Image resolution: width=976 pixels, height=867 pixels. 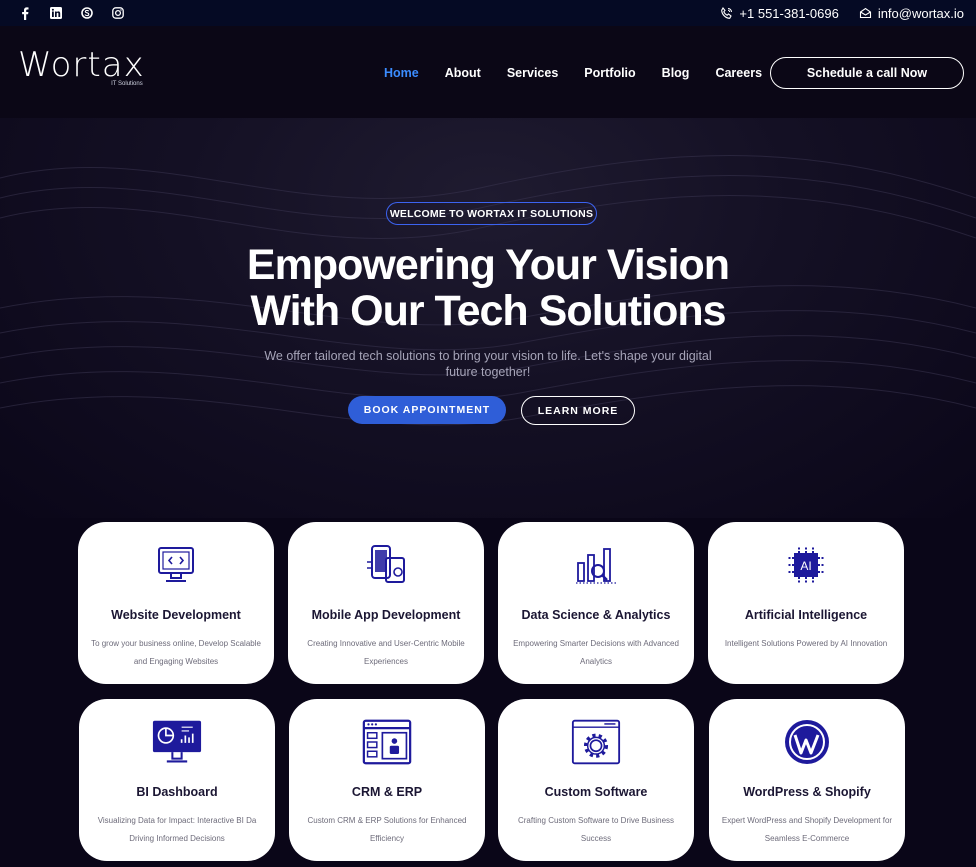 What do you see at coordinates (807, 792) in the screenshot?
I see `service-title: WordPress & Shopify` at bounding box center [807, 792].